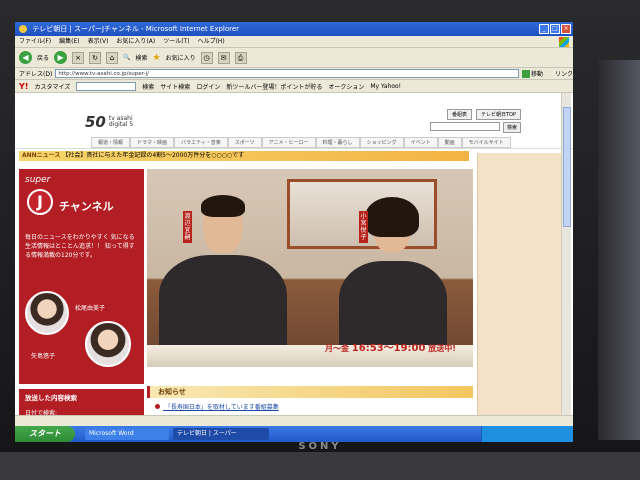 The width and height of the screenshot is (640, 480). What do you see at coordinates (337, 142) in the screenshot?
I see `nav-cooking: 料理・暮らし` at bounding box center [337, 142].